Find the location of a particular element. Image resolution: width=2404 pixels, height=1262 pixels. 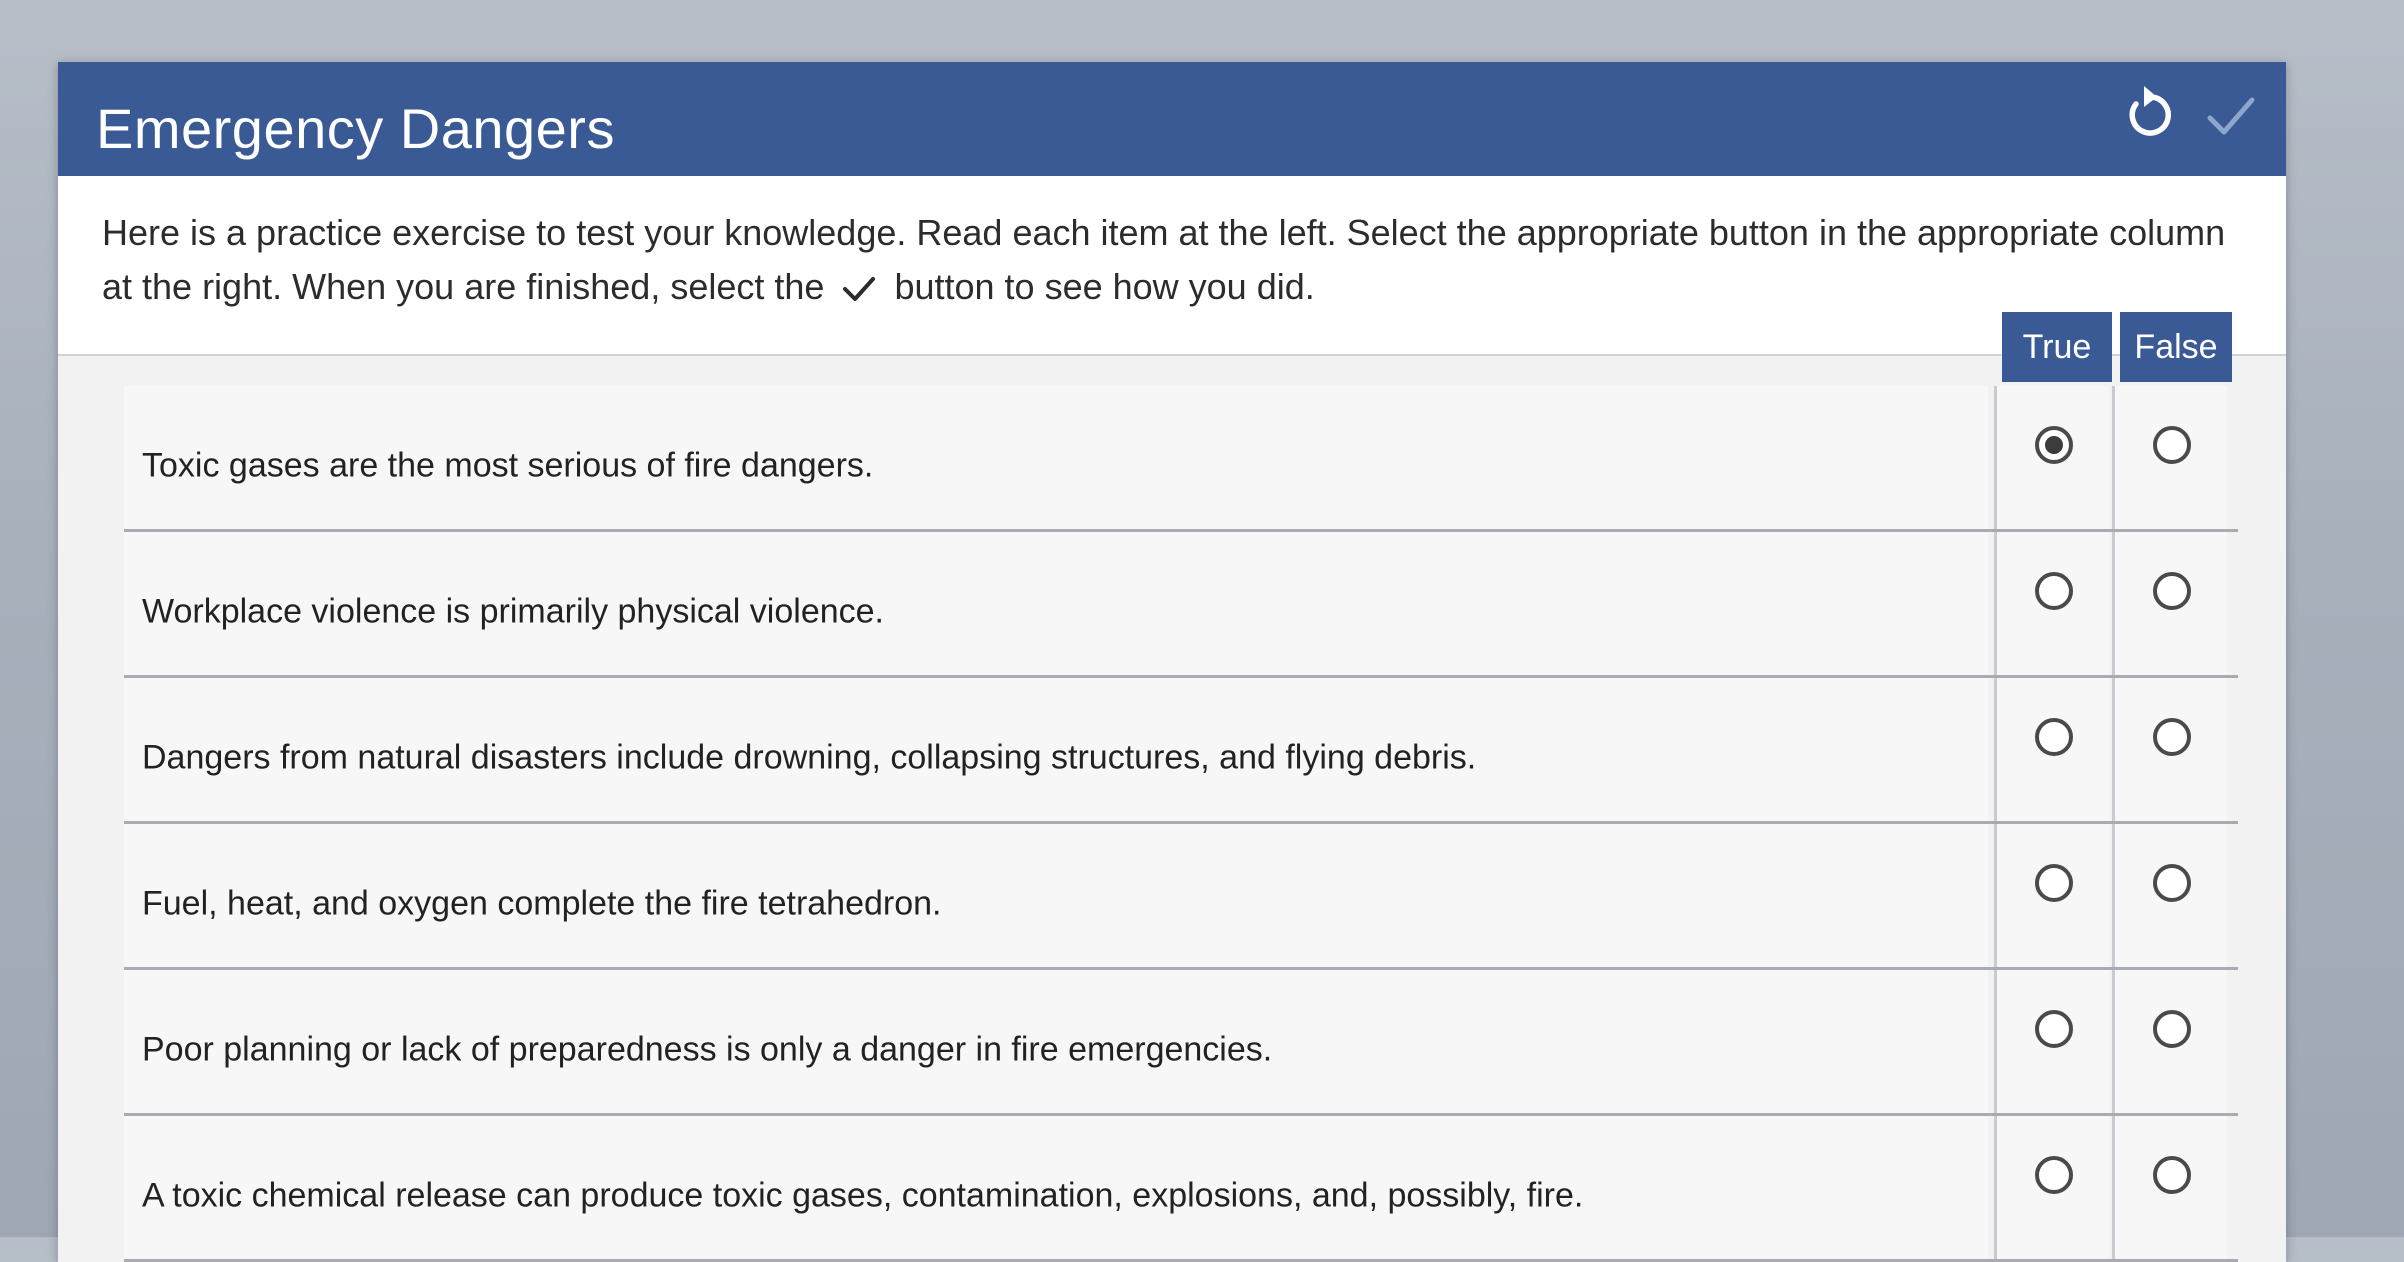

inline-check-icon is located at coordinates (859, 289).